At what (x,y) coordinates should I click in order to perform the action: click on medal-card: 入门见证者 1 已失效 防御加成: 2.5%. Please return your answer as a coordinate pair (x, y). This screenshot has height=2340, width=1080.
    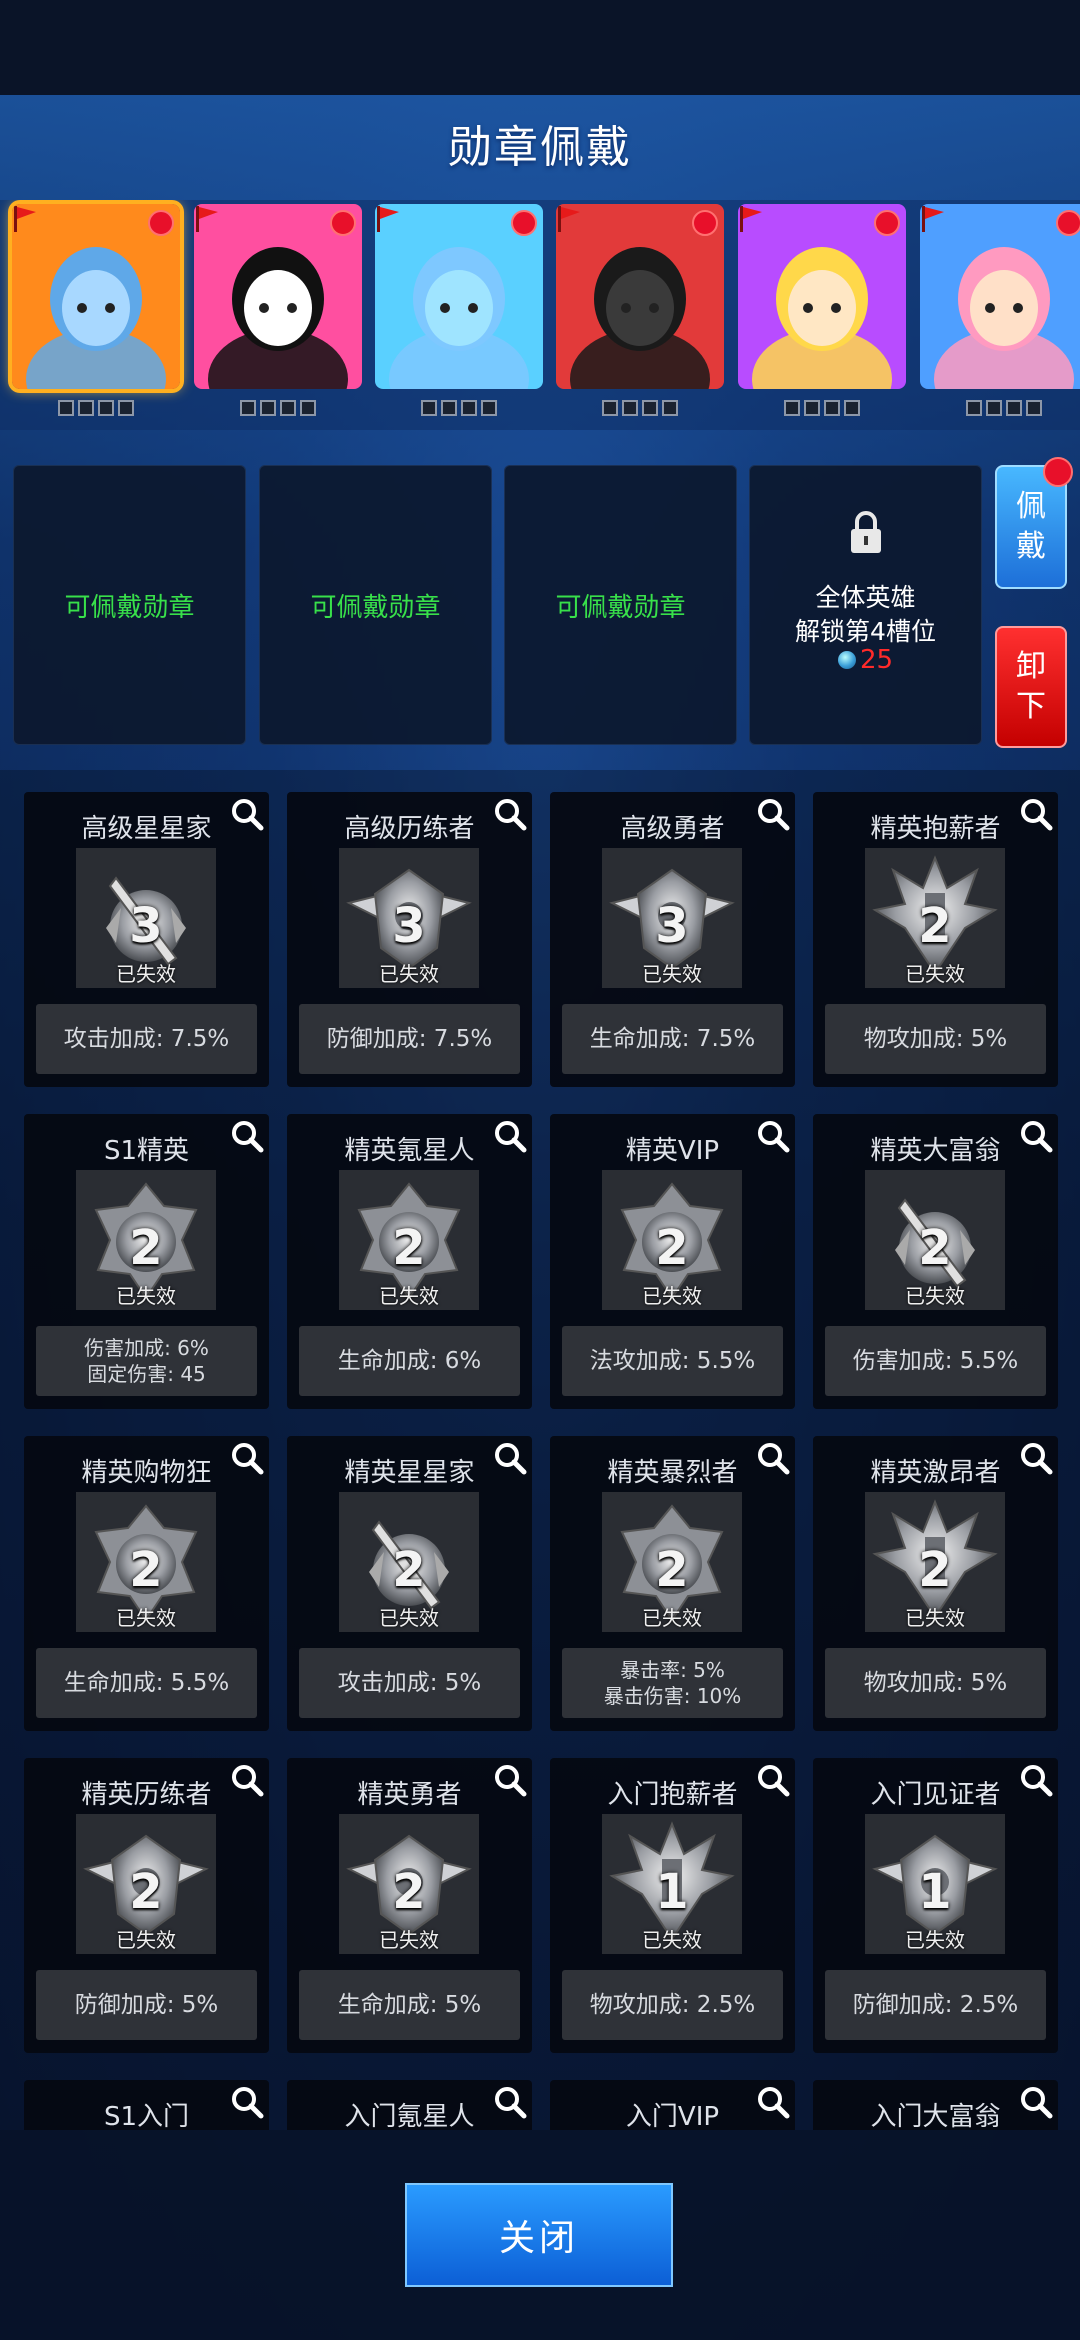
    Looking at the image, I should click on (935, 1905).